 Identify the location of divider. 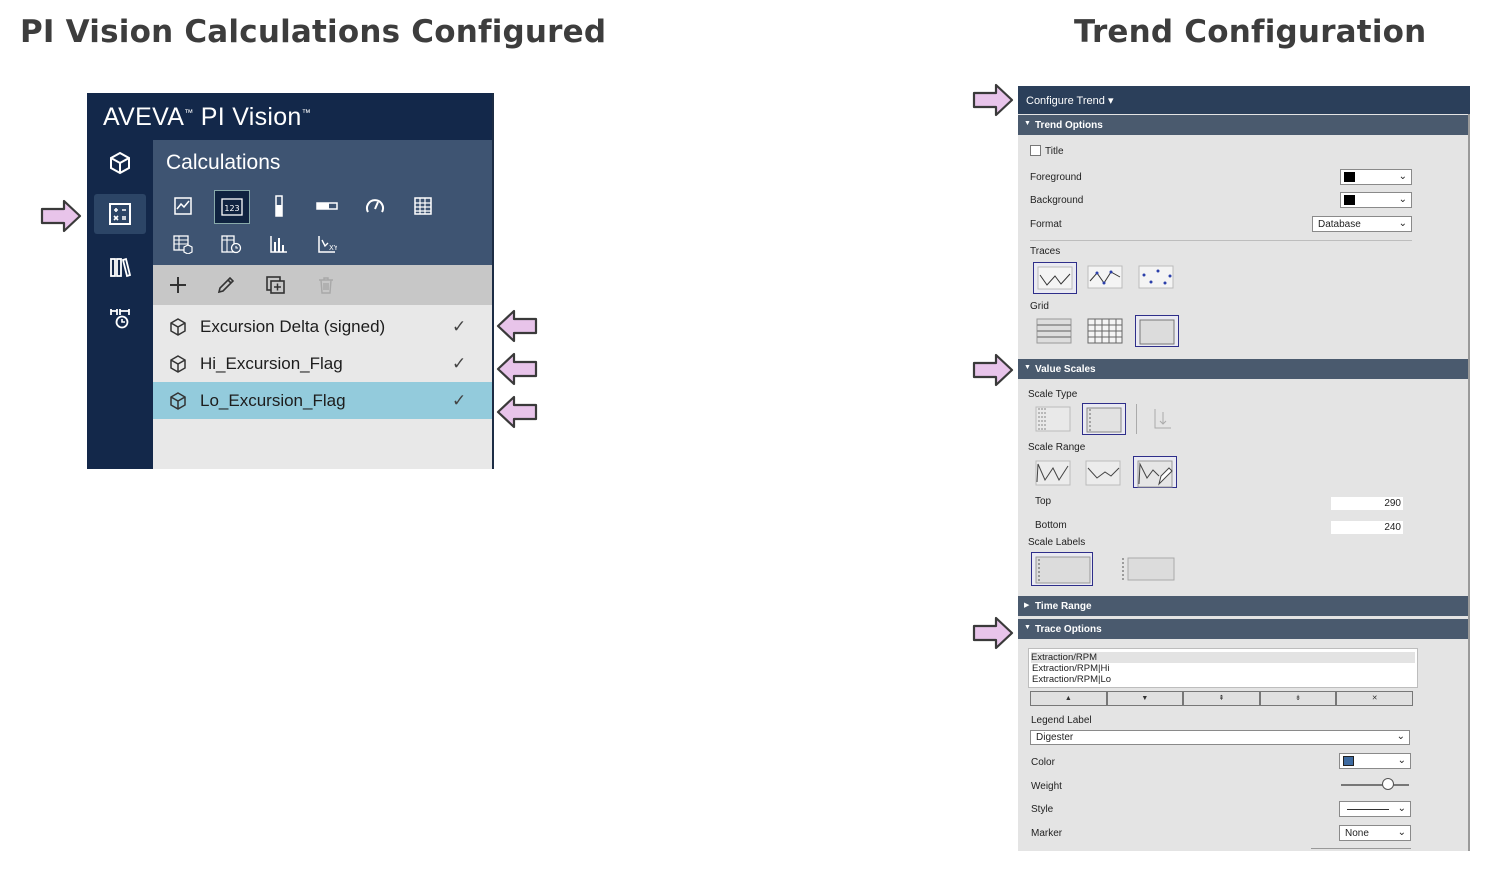
(1221, 240).